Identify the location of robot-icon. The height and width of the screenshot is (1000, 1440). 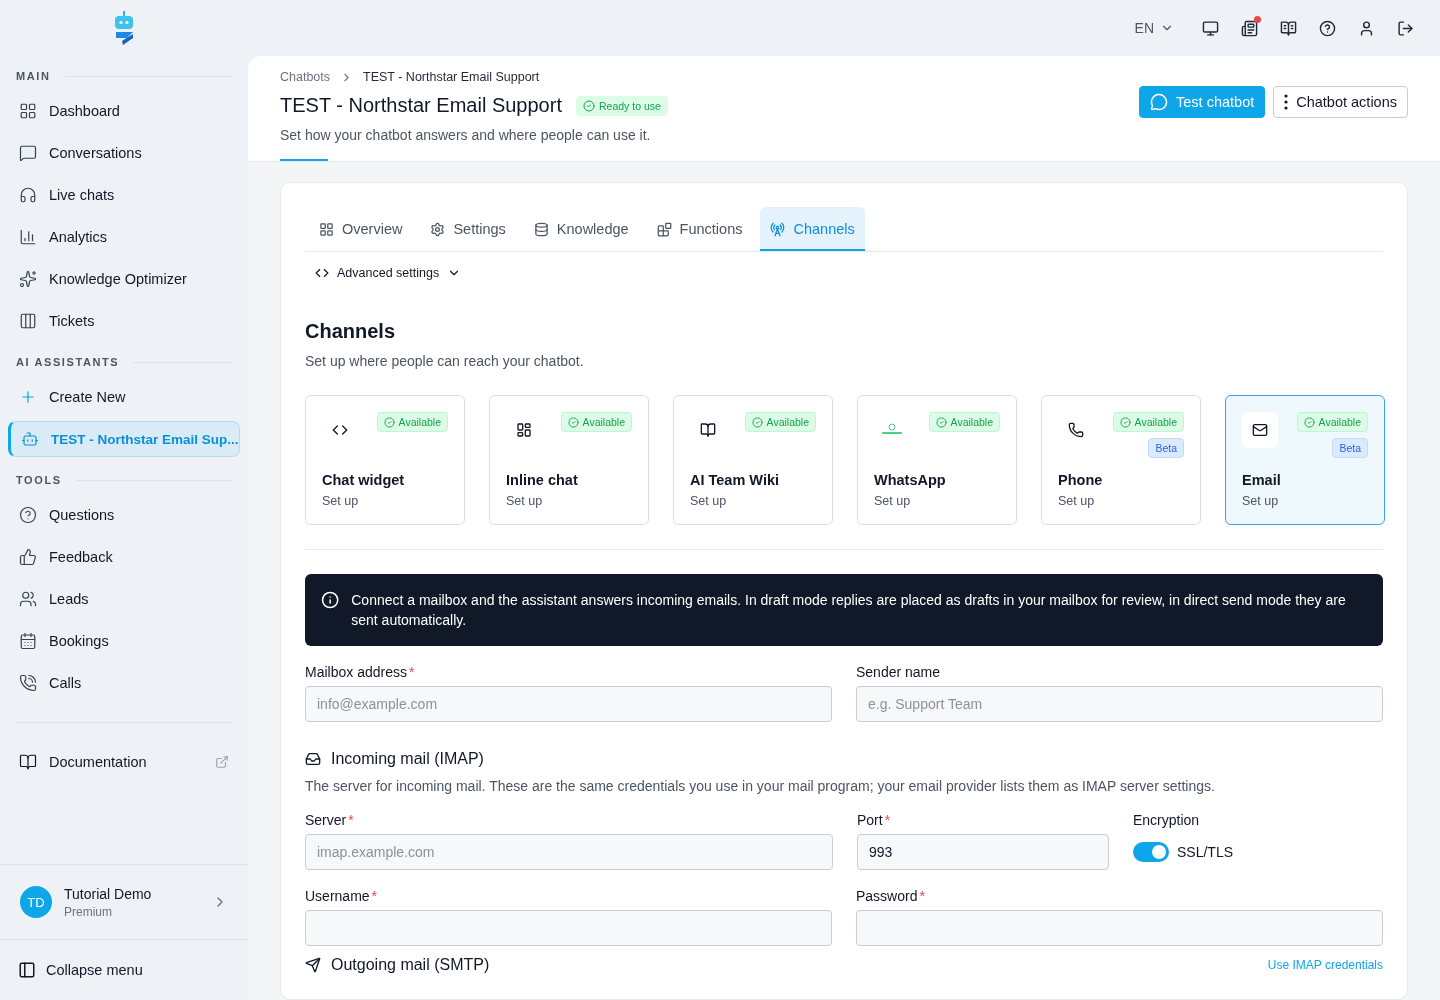
(30, 439).